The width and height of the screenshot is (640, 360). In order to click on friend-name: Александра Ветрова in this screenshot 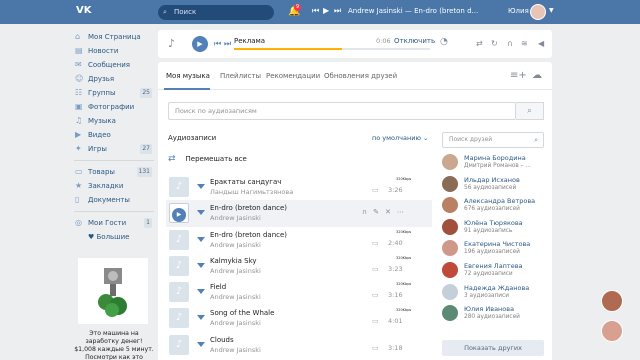, I will do `click(499, 201)`.